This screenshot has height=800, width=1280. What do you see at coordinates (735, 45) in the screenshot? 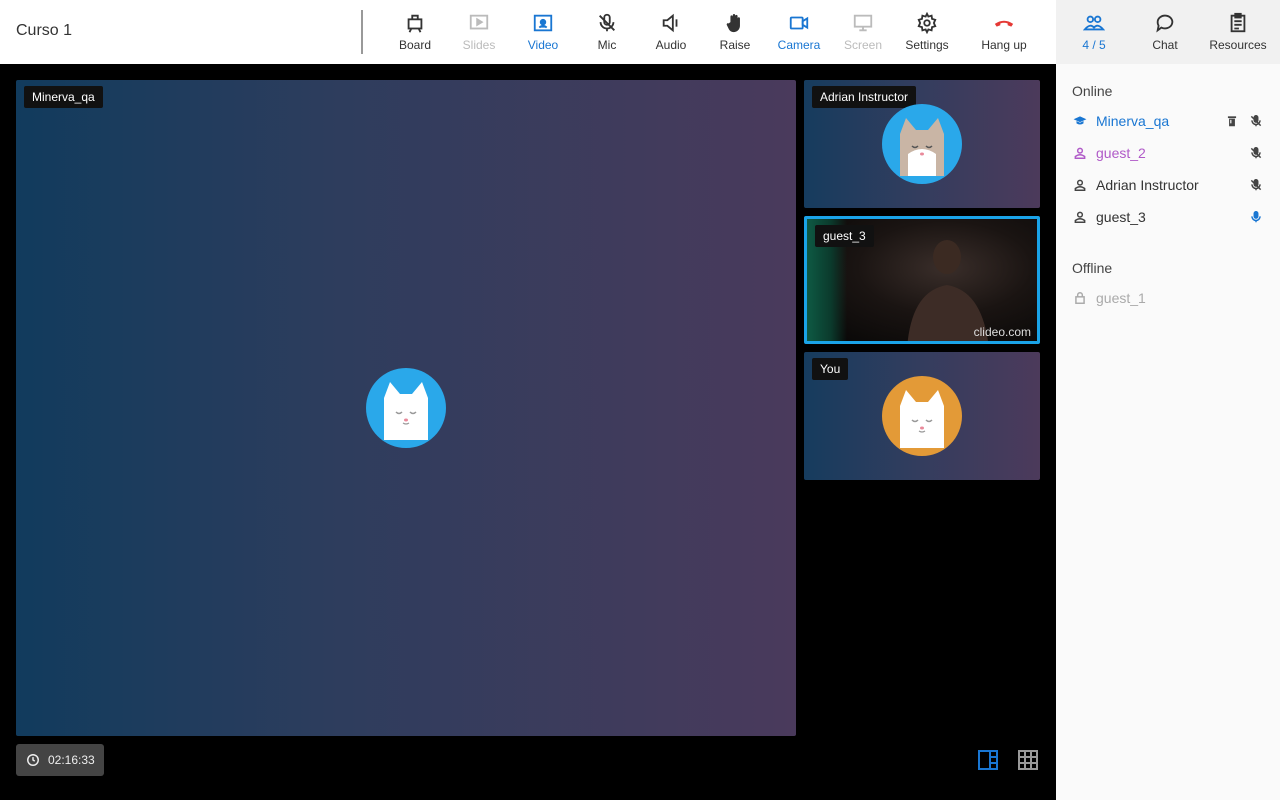
I see `raise-label: Raise` at bounding box center [735, 45].